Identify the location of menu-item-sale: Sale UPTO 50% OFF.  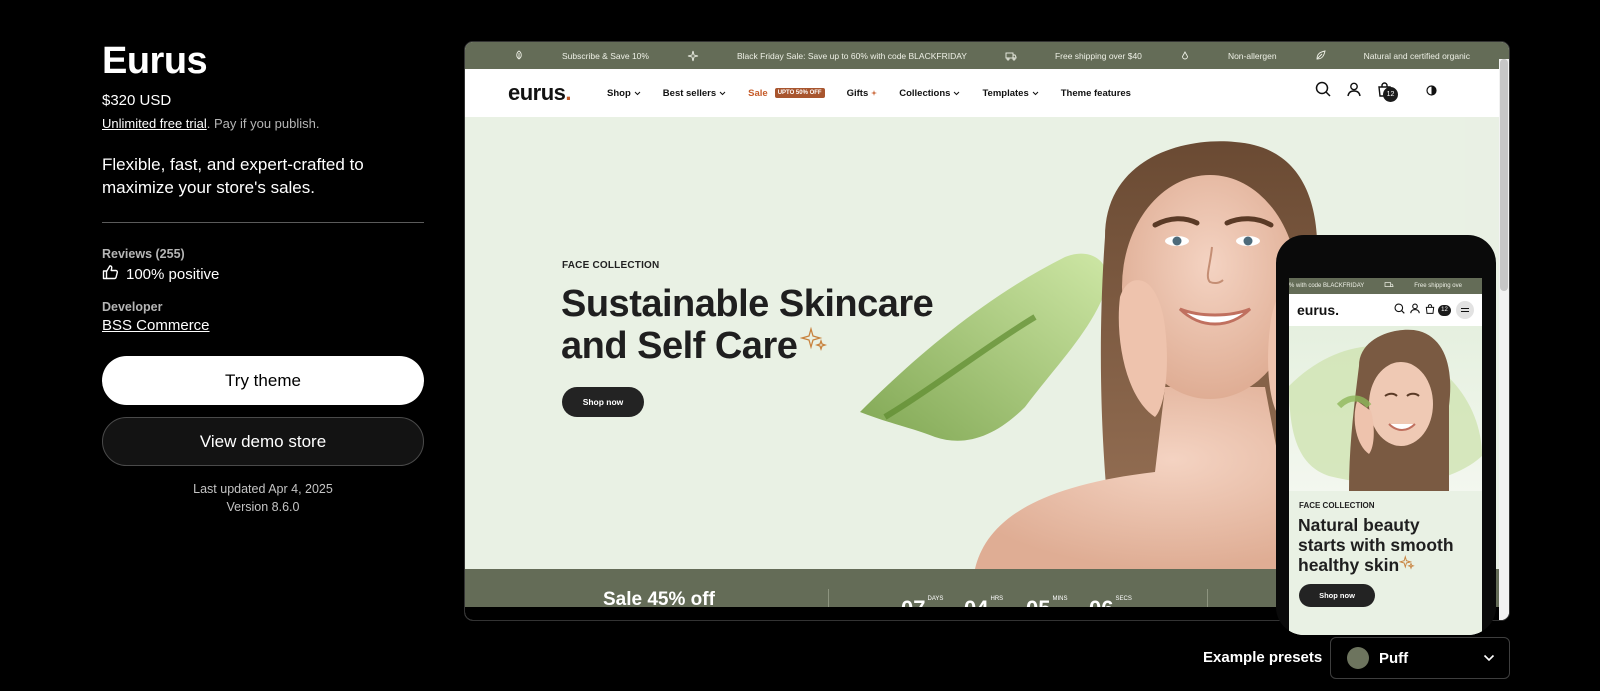
(786, 93).